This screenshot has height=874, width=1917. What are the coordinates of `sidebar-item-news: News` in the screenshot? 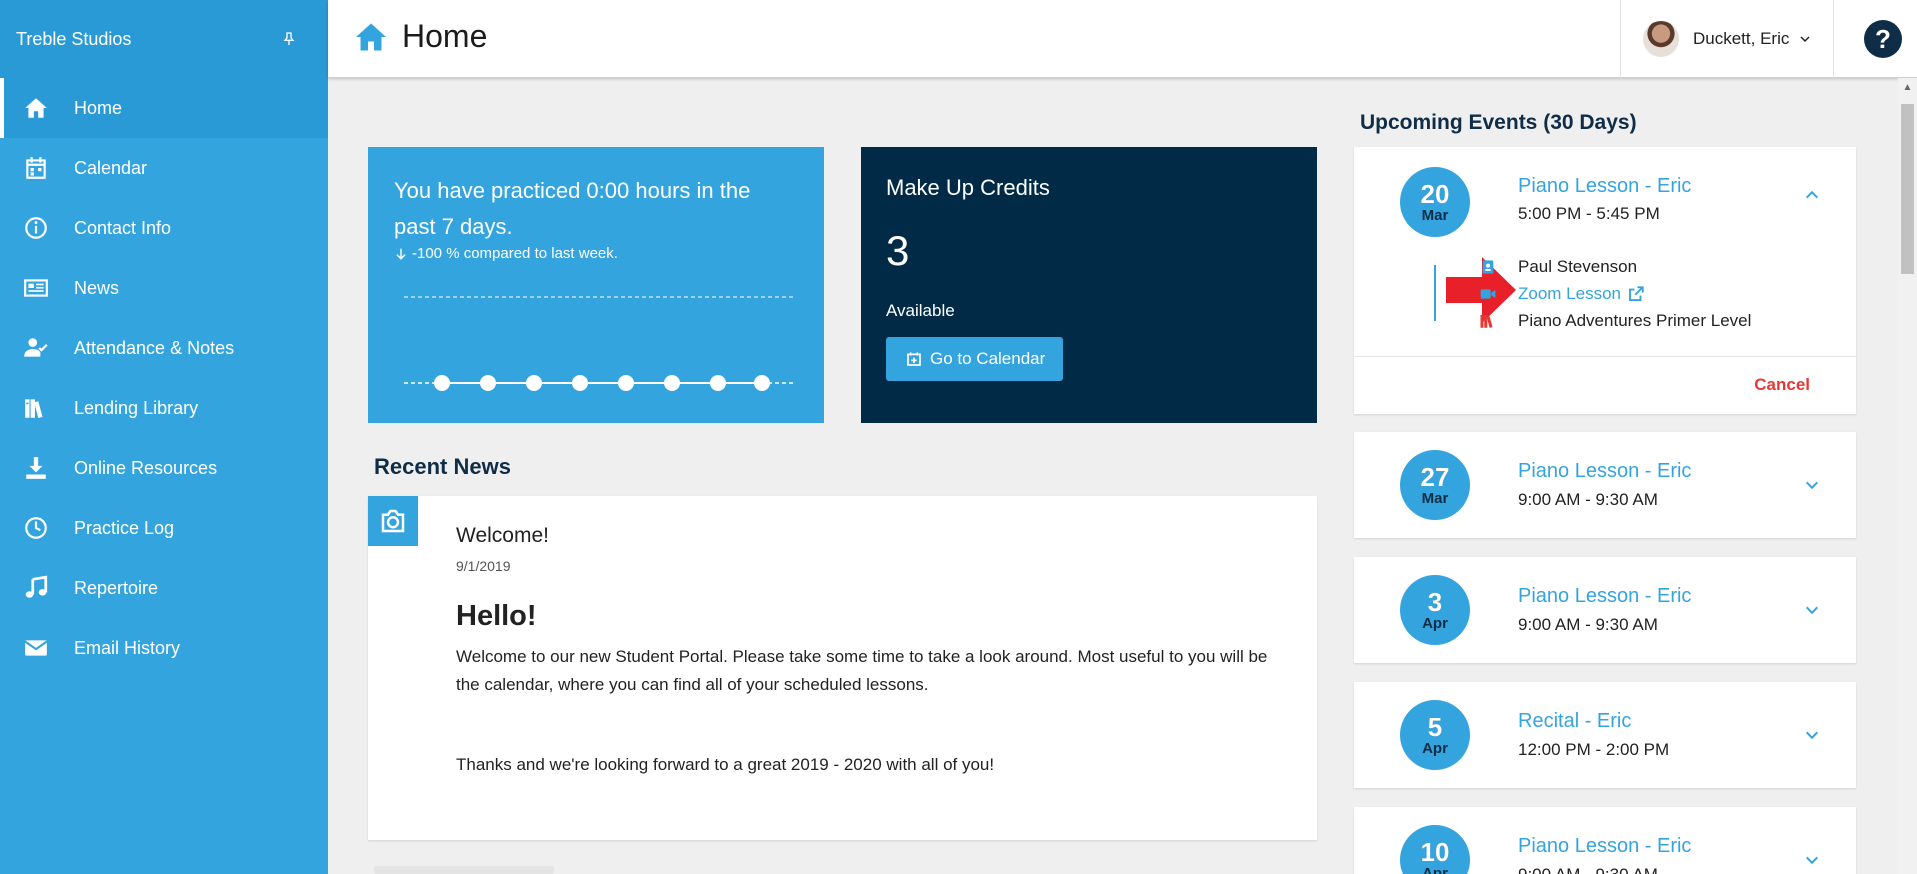 It's located at (164, 288).